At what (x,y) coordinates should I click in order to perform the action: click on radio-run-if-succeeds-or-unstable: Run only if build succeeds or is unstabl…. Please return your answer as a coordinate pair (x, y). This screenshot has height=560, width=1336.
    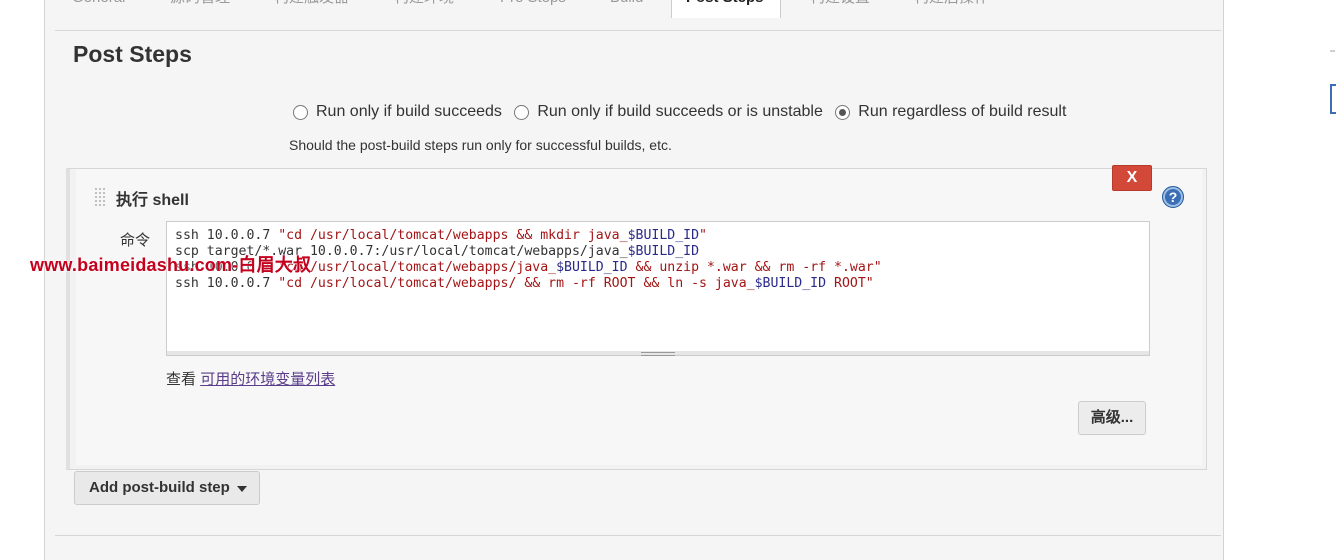
    Looking at the image, I should click on (668, 112).